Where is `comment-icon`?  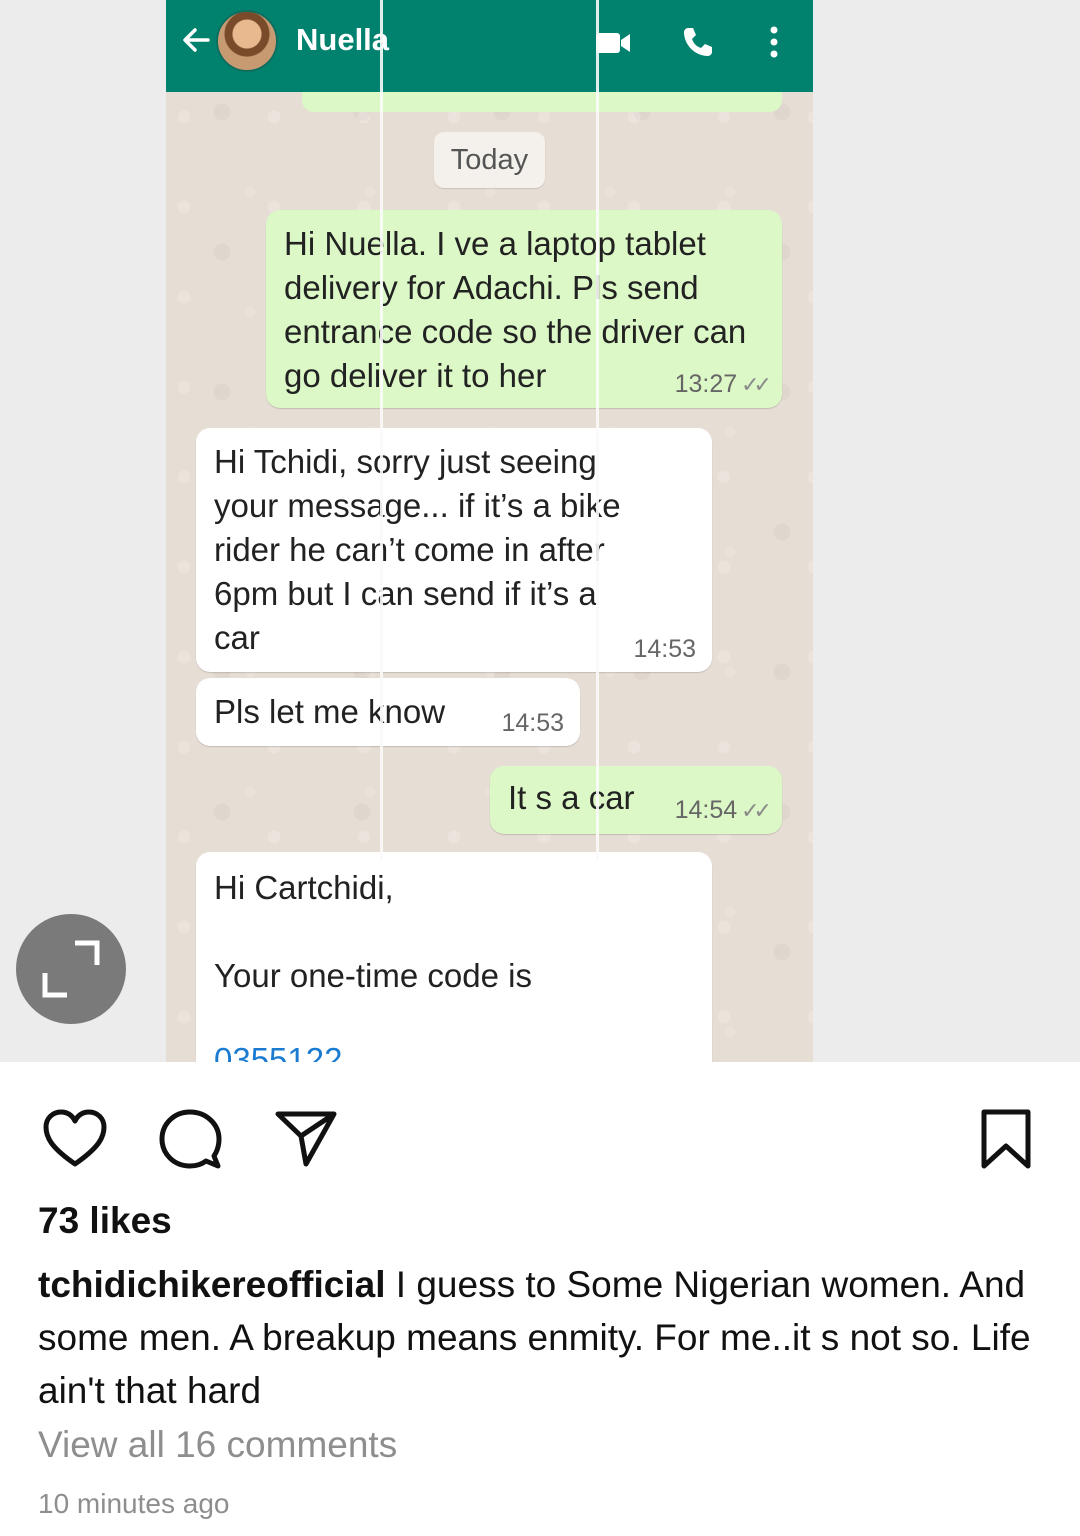 comment-icon is located at coordinates (190, 1139).